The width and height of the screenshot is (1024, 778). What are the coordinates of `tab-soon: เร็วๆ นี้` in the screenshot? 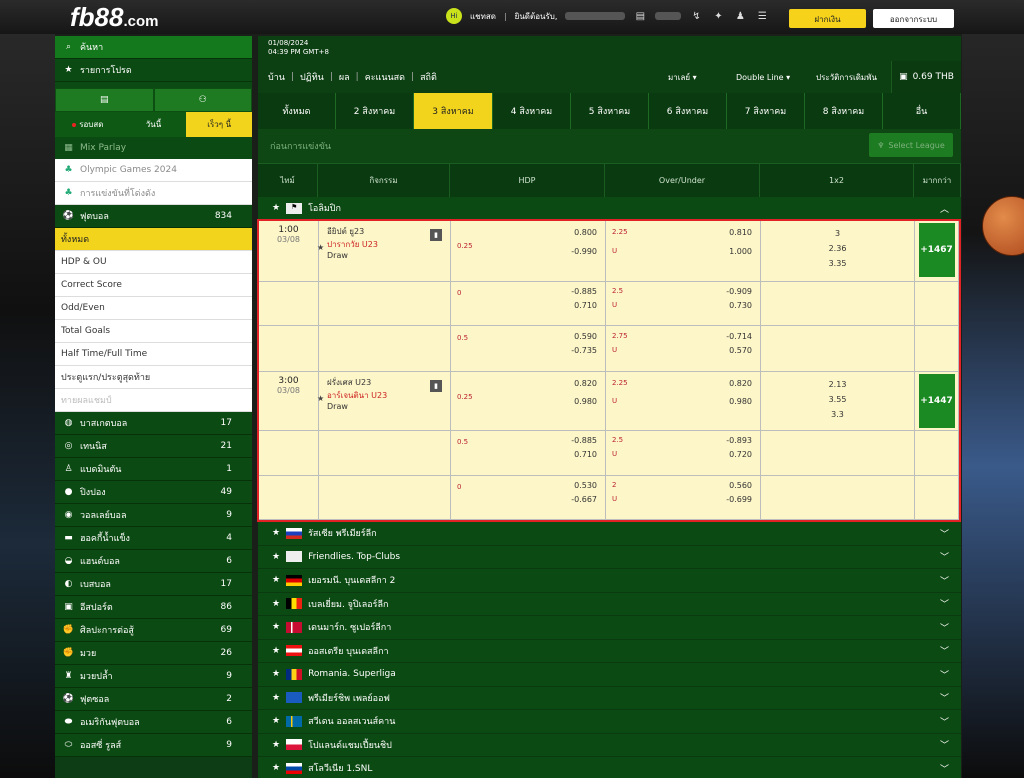 It's located at (219, 124).